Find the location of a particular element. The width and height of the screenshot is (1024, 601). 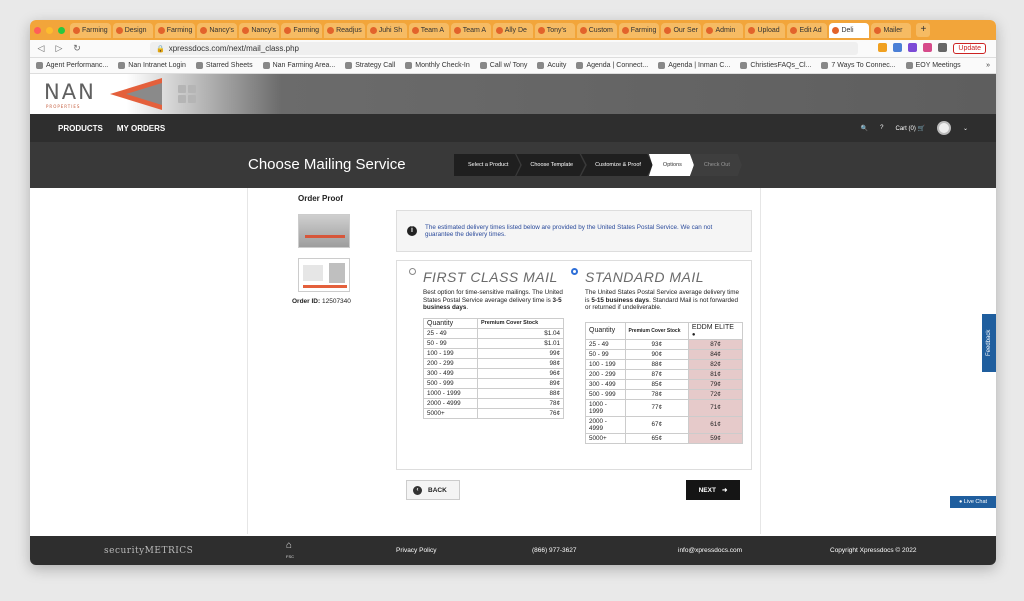

apps-grid-icon is located at coordinates (187, 94).